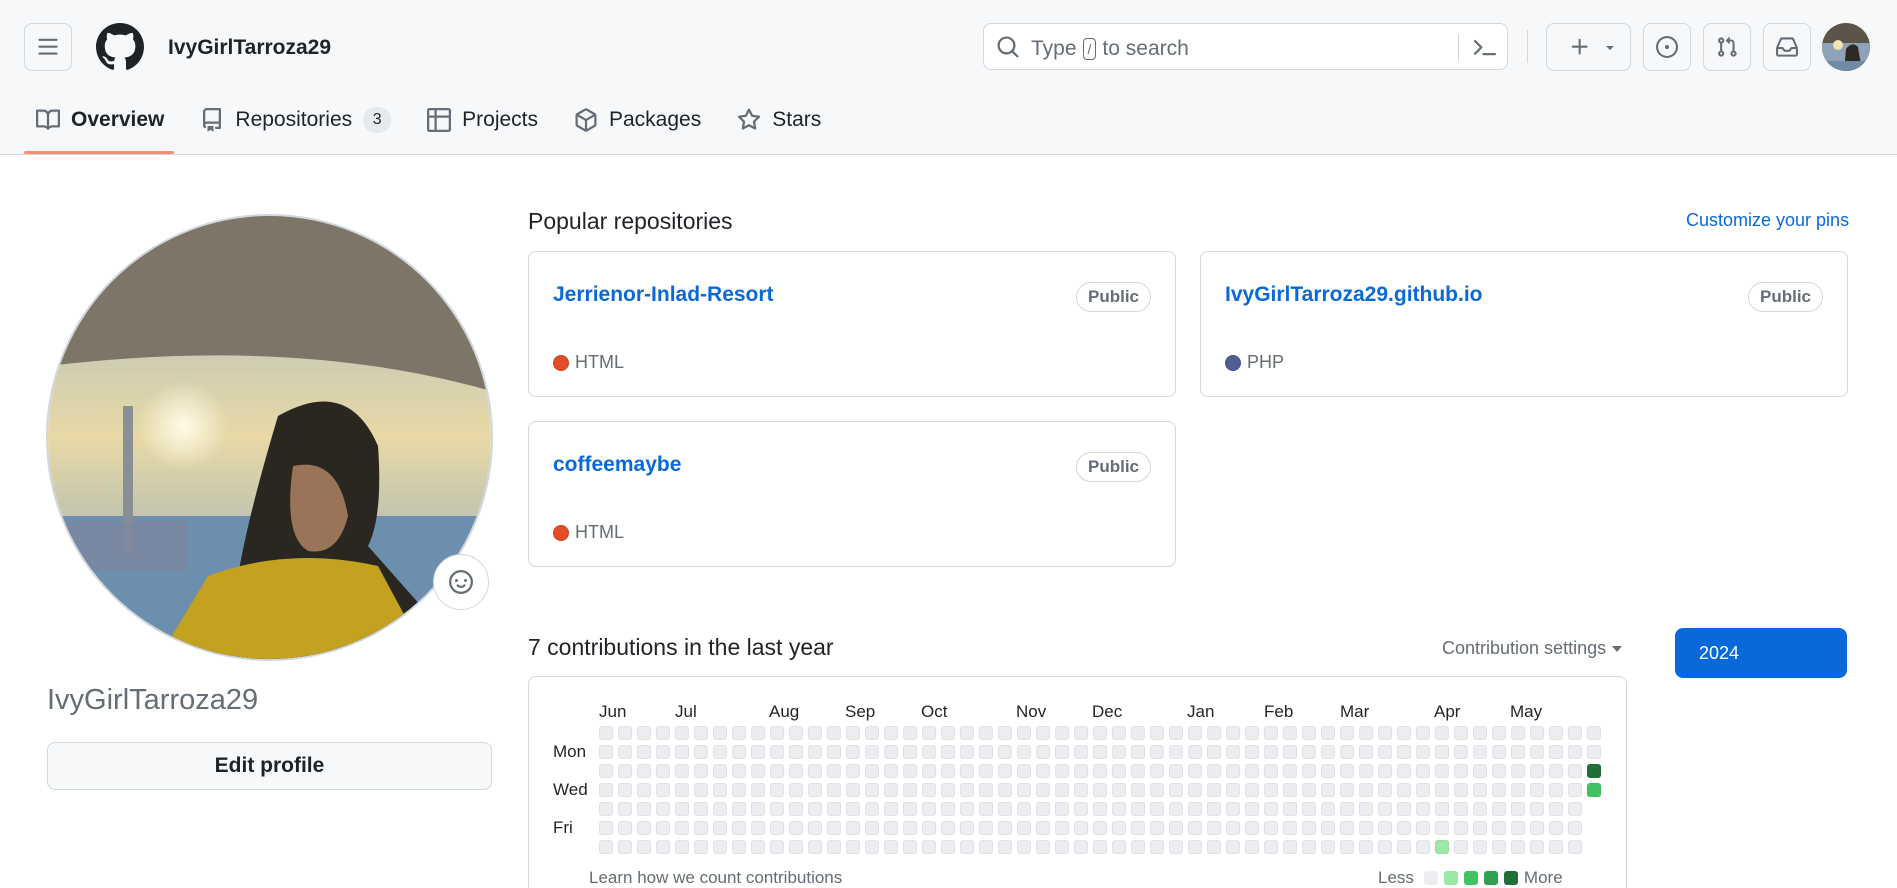 The height and width of the screenshot is (888, 1897). Describe the element at coordinates (269, 766) in the screenshot. I see `edit-profile-button: Edit profile` at that location.